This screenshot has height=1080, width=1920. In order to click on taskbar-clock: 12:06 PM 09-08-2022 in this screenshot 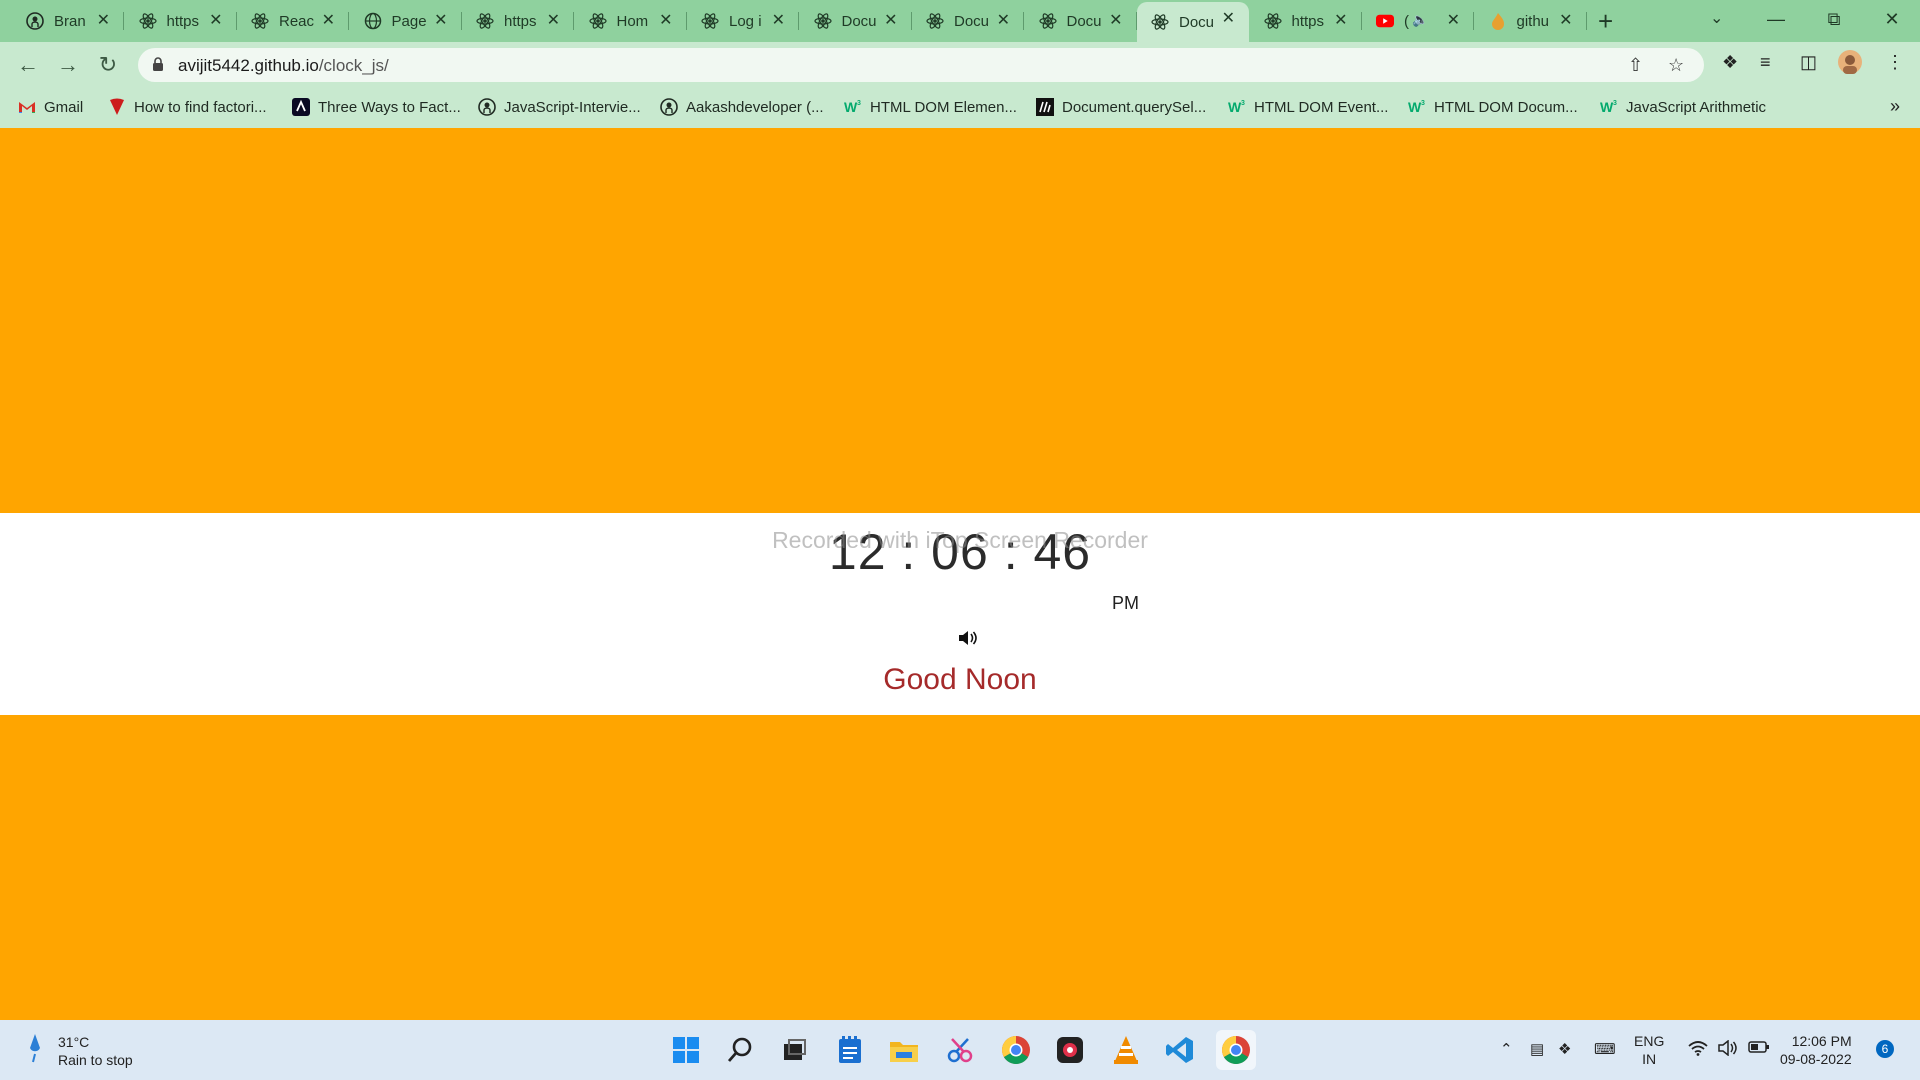, I will do `click(1816, 1050)`.